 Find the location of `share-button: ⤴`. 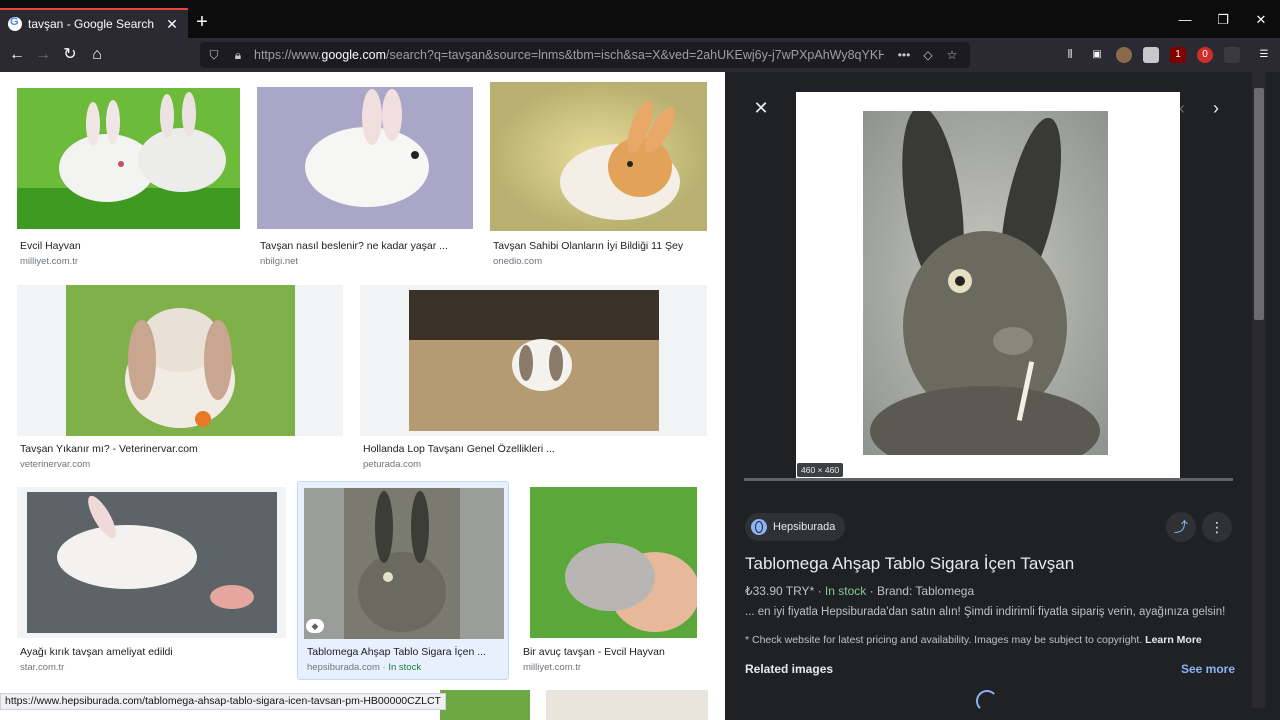

share-button: ⤴ is located at coordinates (1181, 527).